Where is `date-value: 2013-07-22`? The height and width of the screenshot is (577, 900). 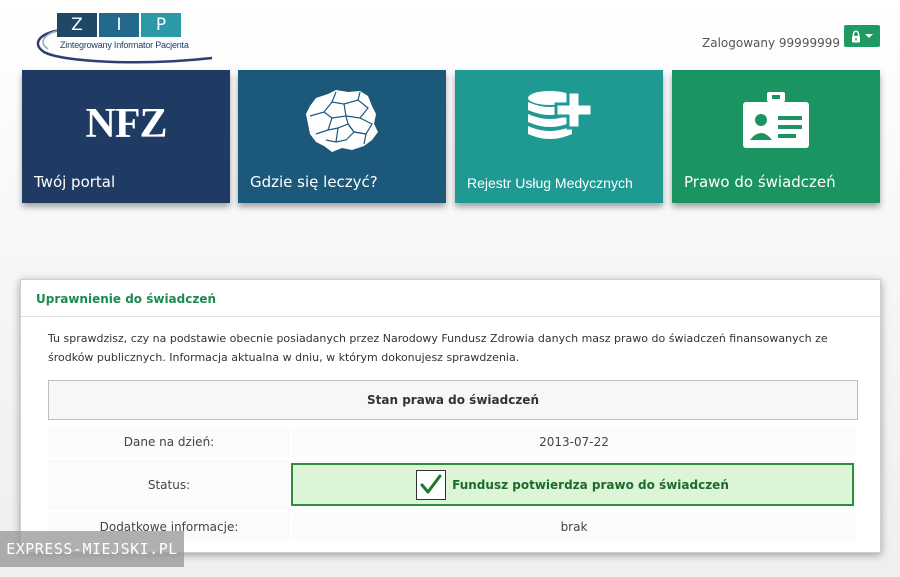 date-value: 2013-07-22 is located at coordinates (574, 442).